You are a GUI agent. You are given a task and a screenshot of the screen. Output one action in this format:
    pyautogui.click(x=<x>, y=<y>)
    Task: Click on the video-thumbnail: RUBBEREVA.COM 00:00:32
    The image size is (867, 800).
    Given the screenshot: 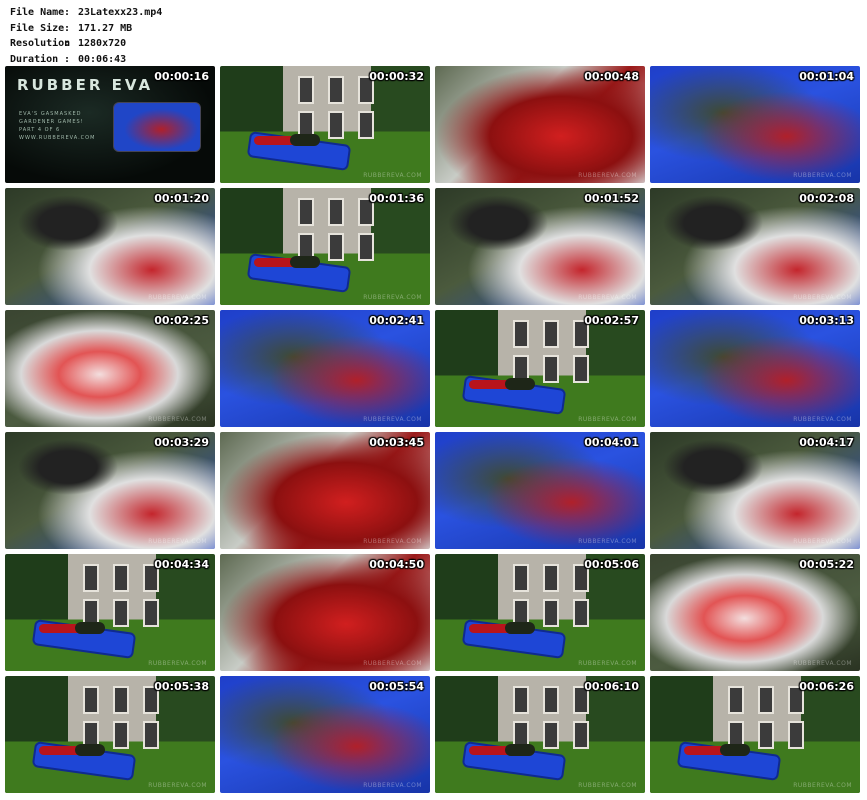 What is the action you would take?
    pyautogui.click(x=325, y=124)
    